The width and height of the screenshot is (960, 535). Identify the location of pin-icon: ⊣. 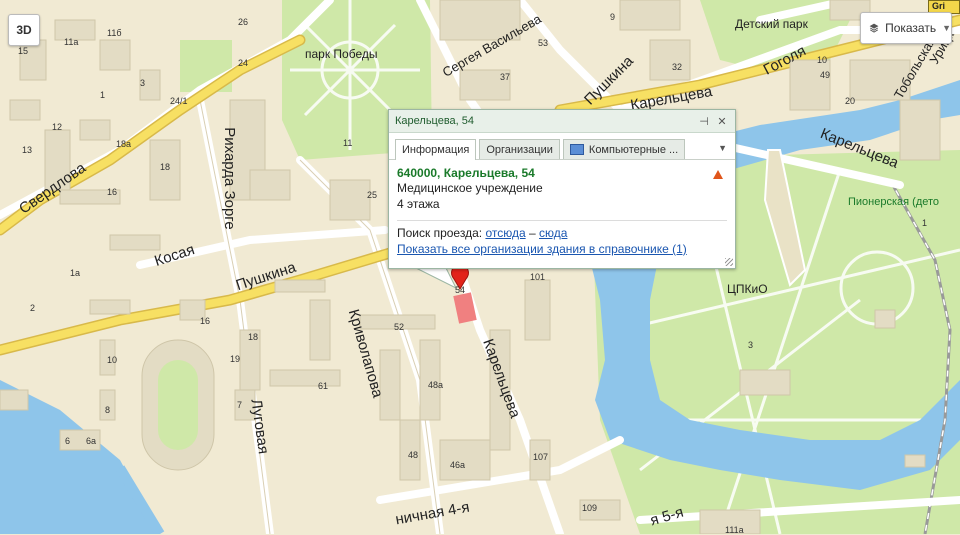
(704, 121).